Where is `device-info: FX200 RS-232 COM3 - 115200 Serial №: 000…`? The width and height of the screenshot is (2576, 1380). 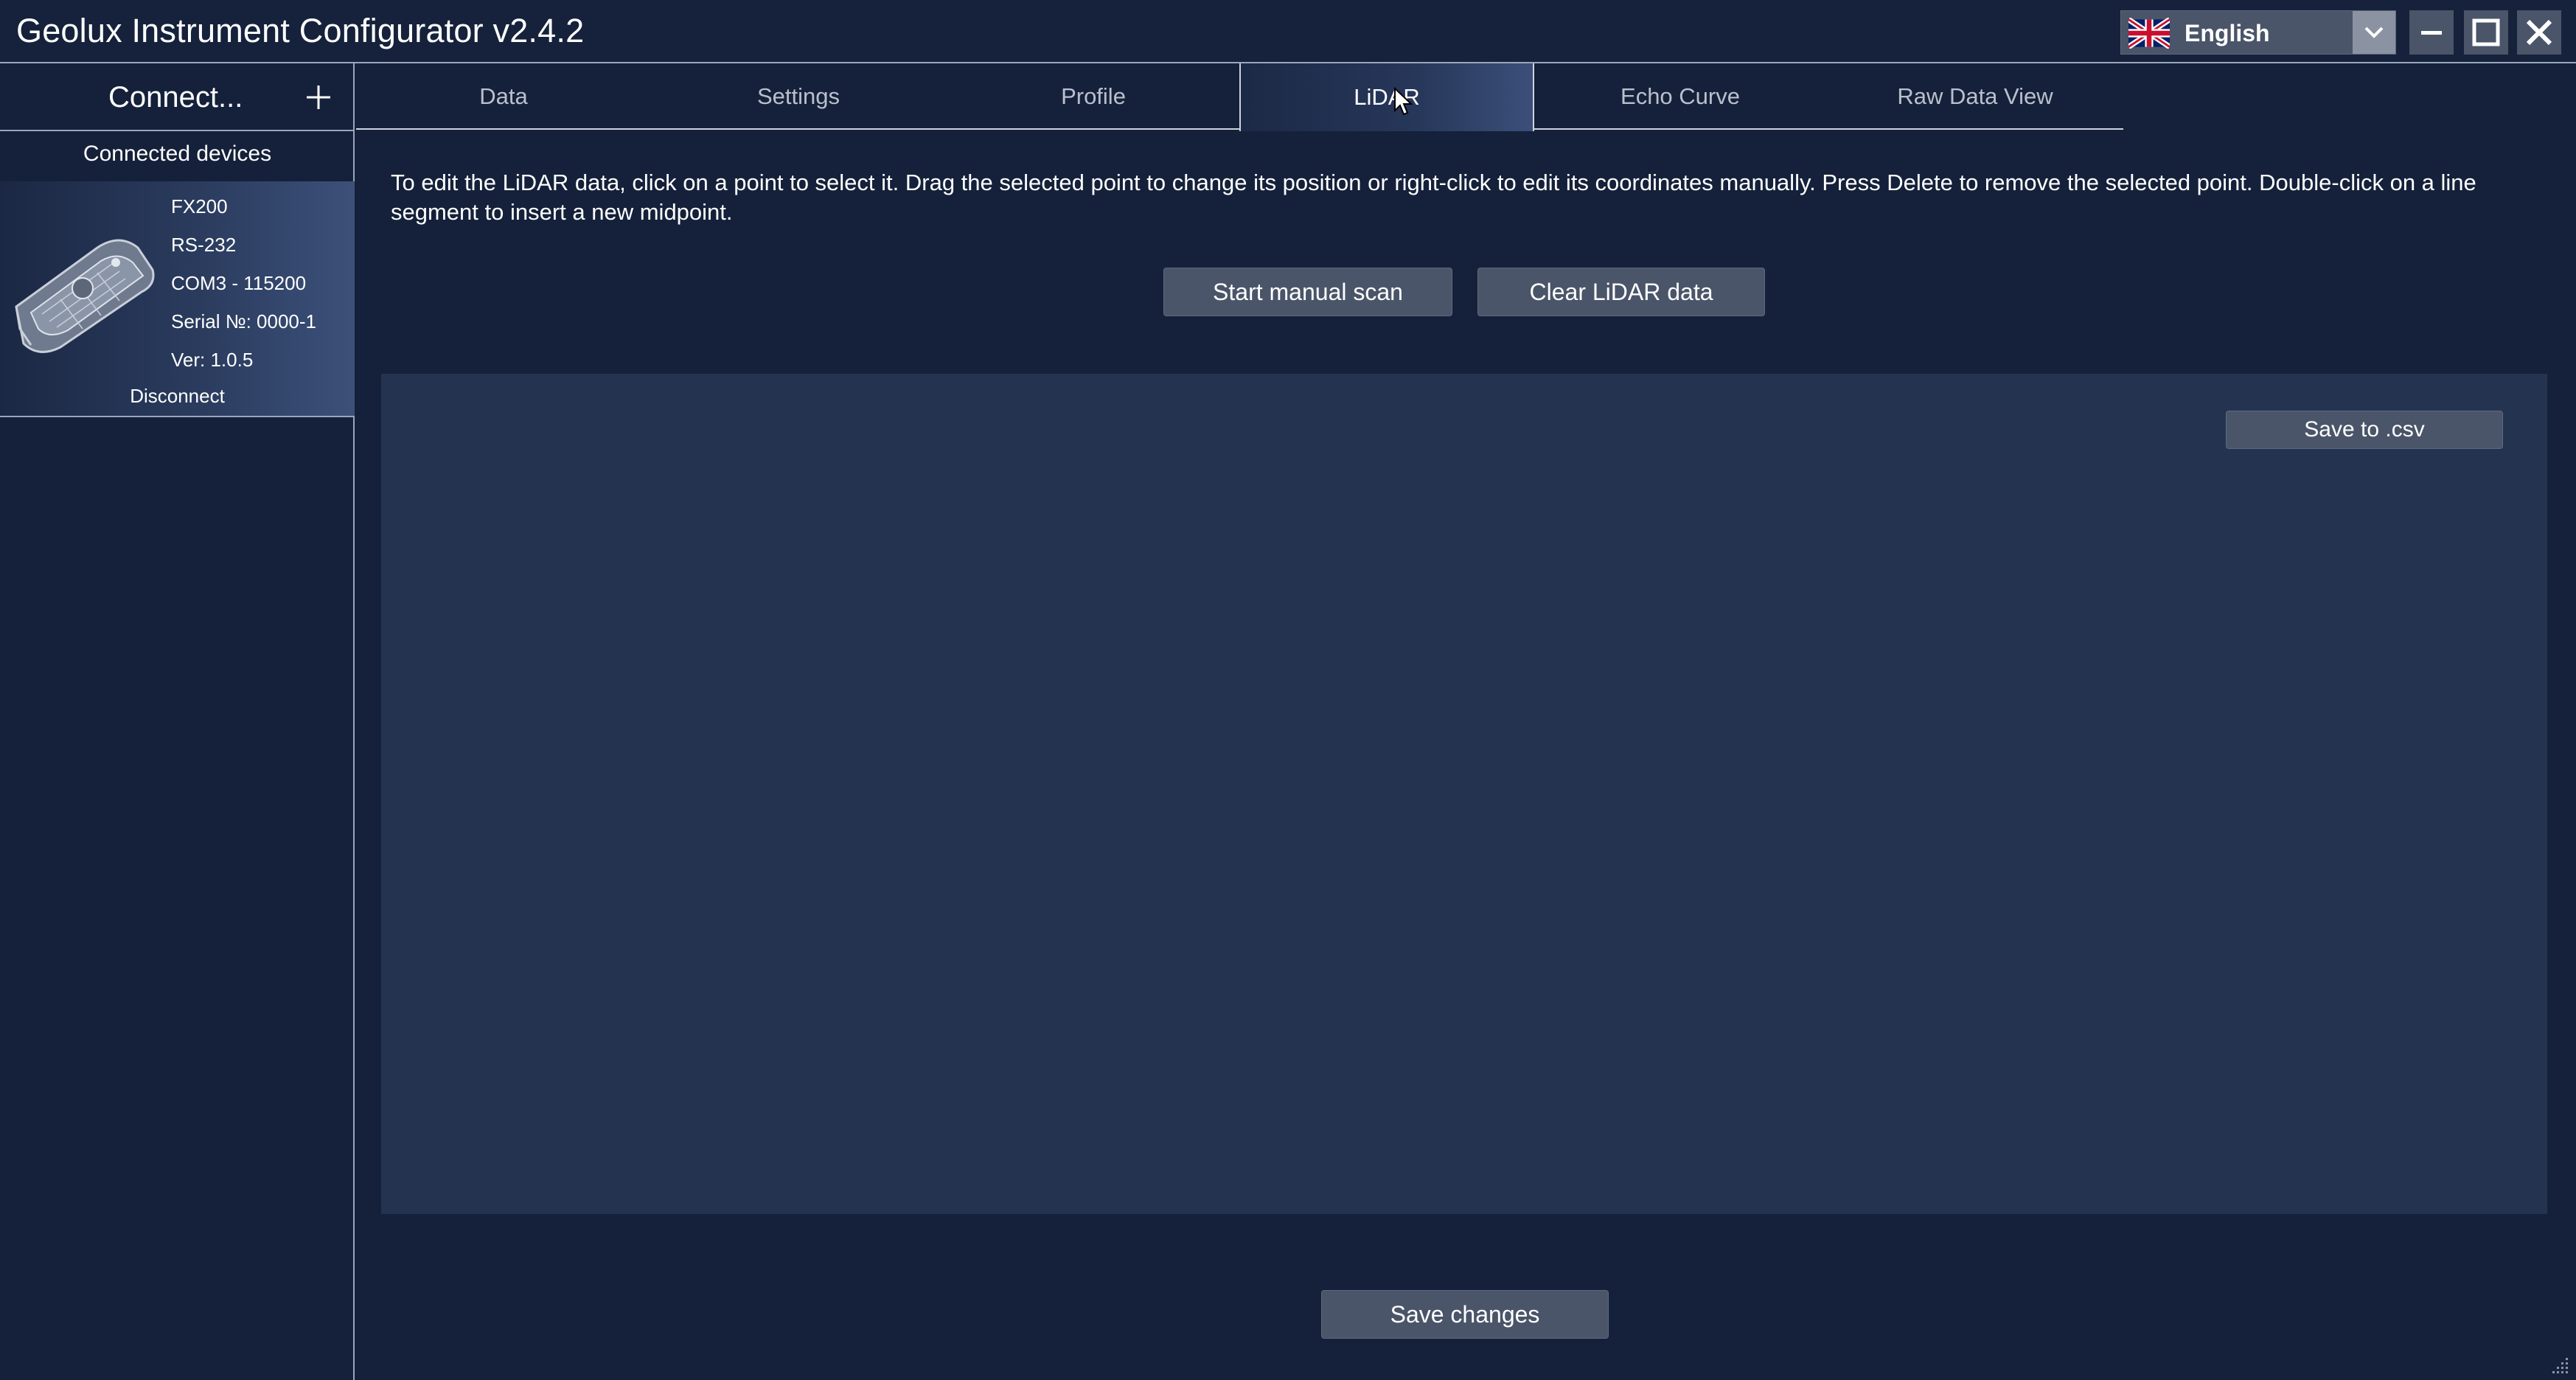 device-info: FX200 RS-232 COM3 - 115200 Serial №: 000… is located at coordinates (244, 283).